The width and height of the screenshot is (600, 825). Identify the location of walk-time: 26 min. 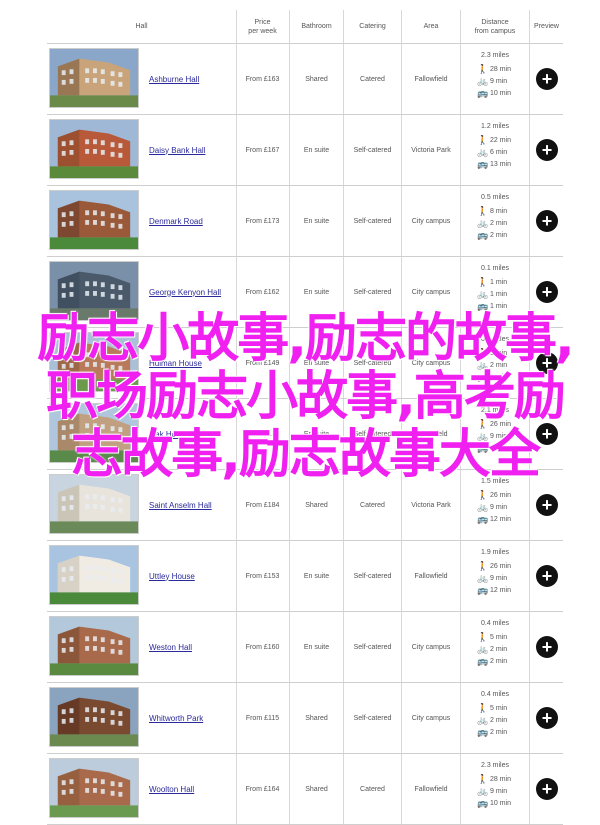
(501, 495).